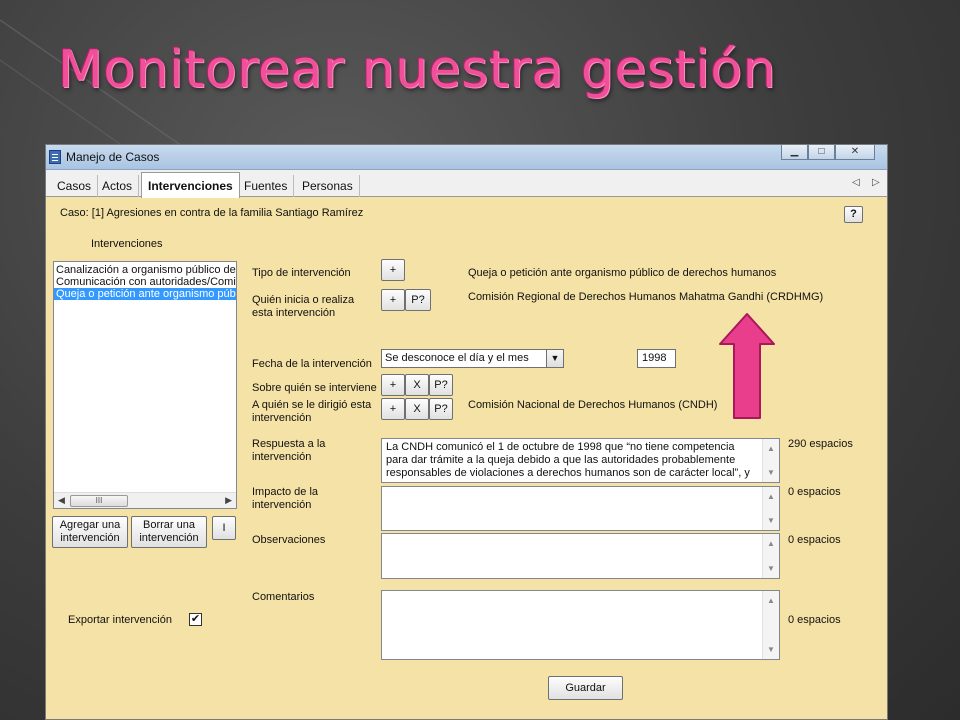 The image size is (960, 720). Describe the element at coordinates (99, 501) in the screenshot. I see `scroll-thumb: III` at that location.